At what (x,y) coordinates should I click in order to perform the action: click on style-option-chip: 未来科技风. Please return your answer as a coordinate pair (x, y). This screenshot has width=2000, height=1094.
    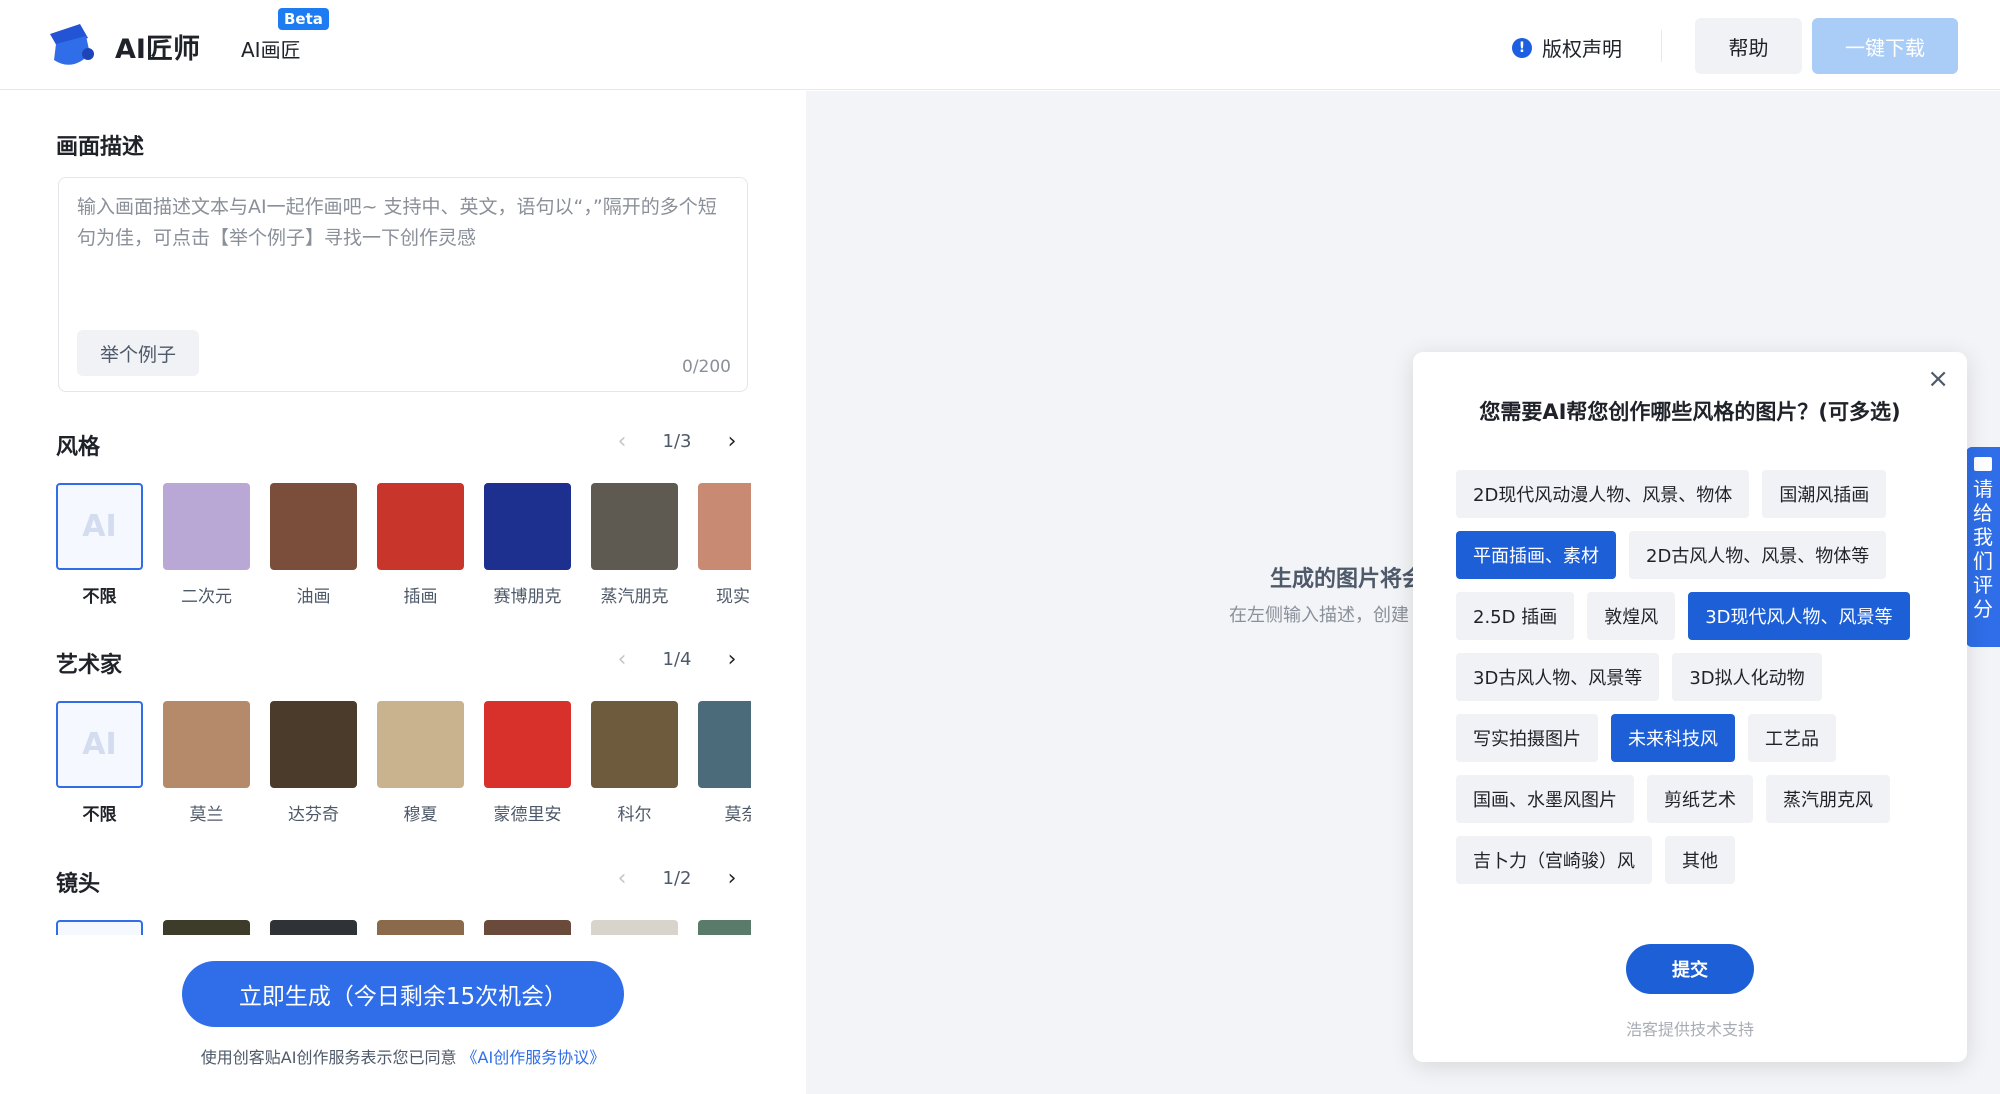
    Looking at the image, I should click on (1673, 738).